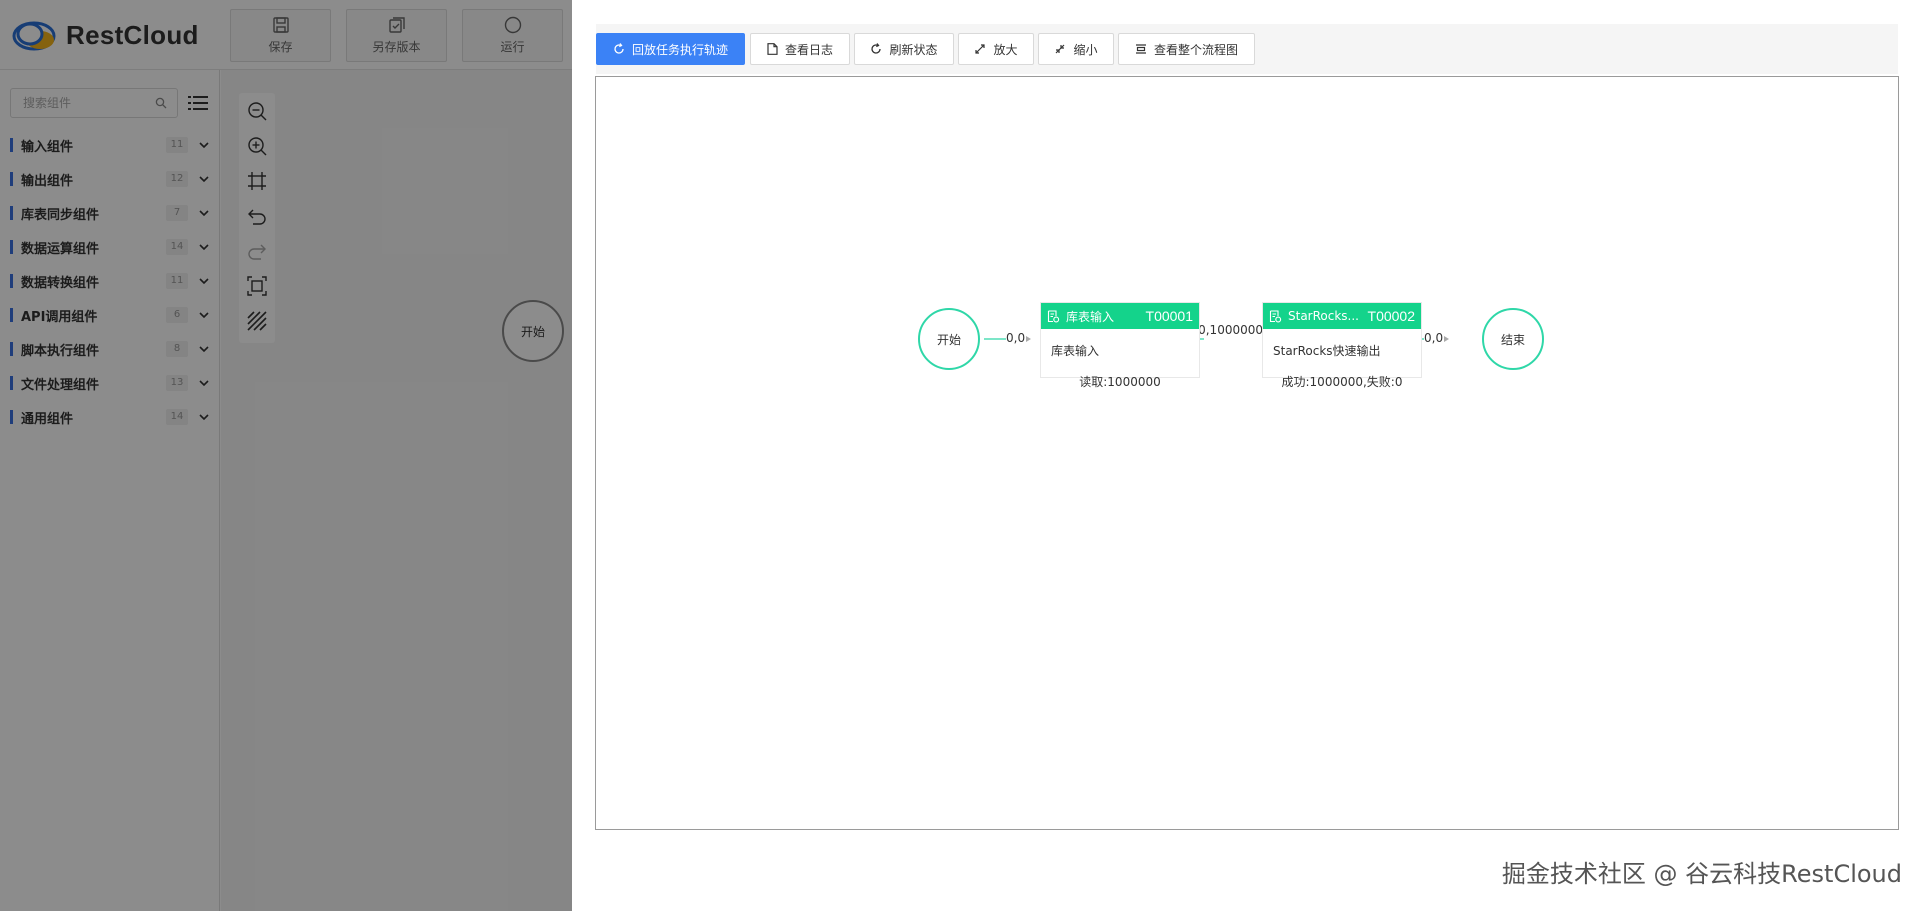 The image size is (1920, 911). What do you see at coordinates (1327, 351) in the screenshot?
I see `task-body: StarRocks快速输出` at bounding box center [1327, 351].